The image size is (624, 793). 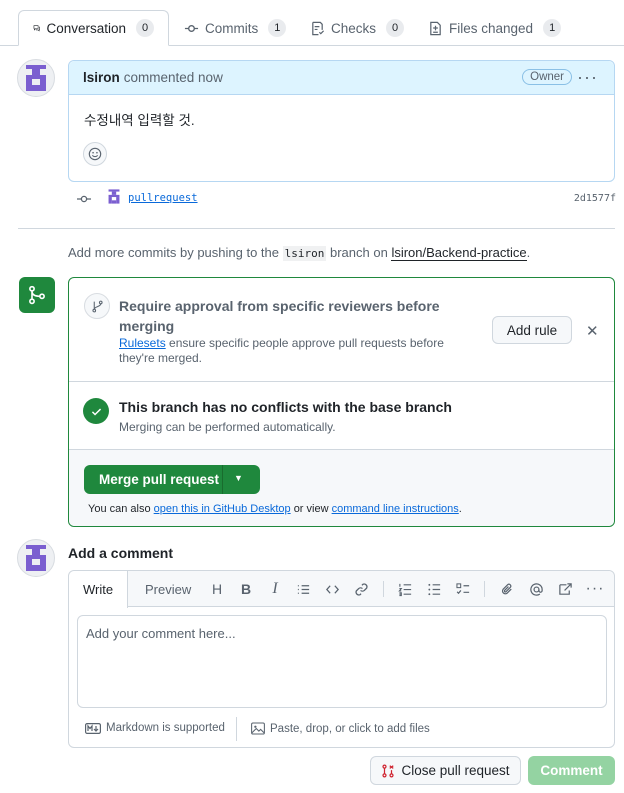 I want to click on tab-files-changed: Files changed 1, so click(x=494, y=28).